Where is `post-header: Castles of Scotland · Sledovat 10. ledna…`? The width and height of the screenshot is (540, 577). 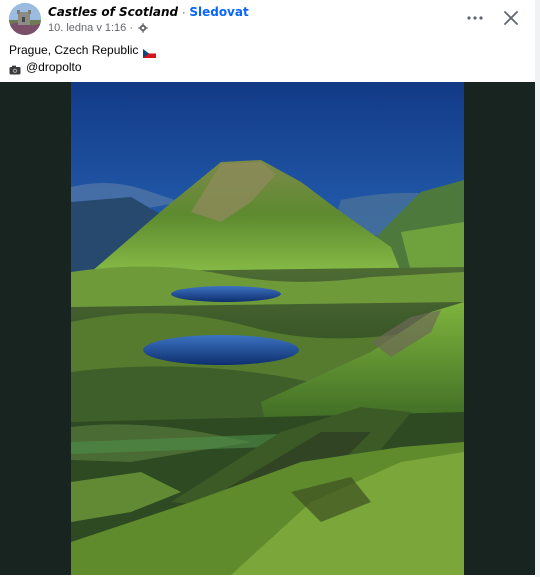 post-header: Castles of Scotland · Sledovat 10. ledna… is located at coordinates (270, 41).